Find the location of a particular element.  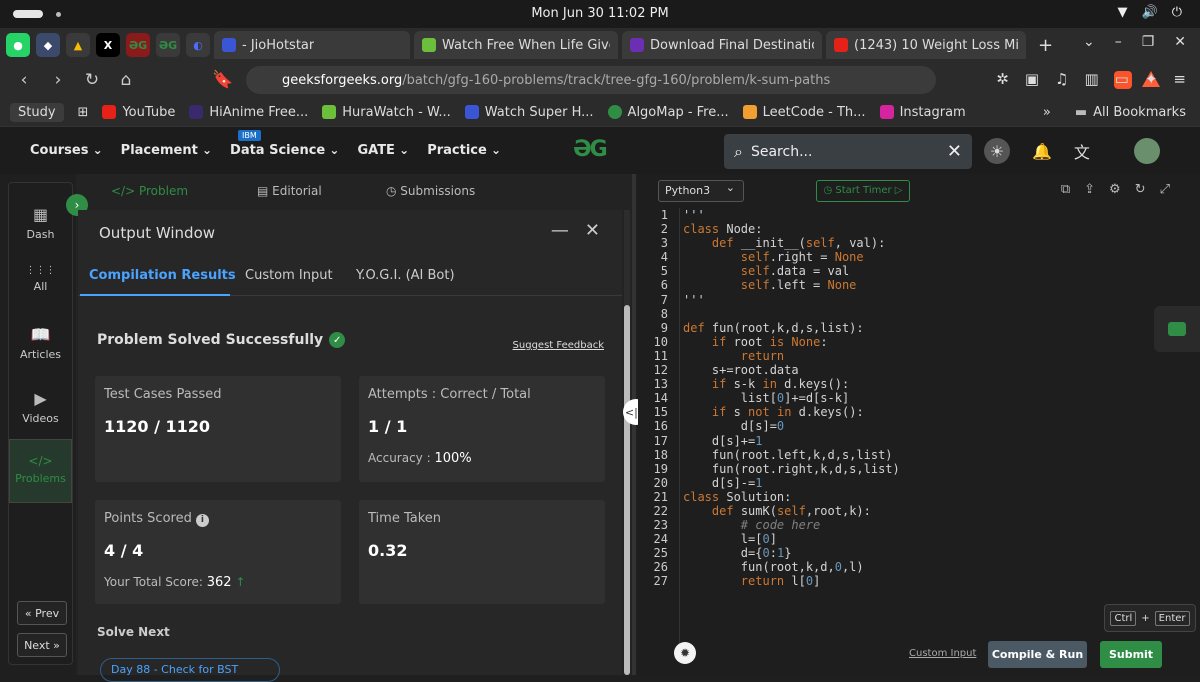

google-drive-icon: ▲ is located at coordinates (78, 45).